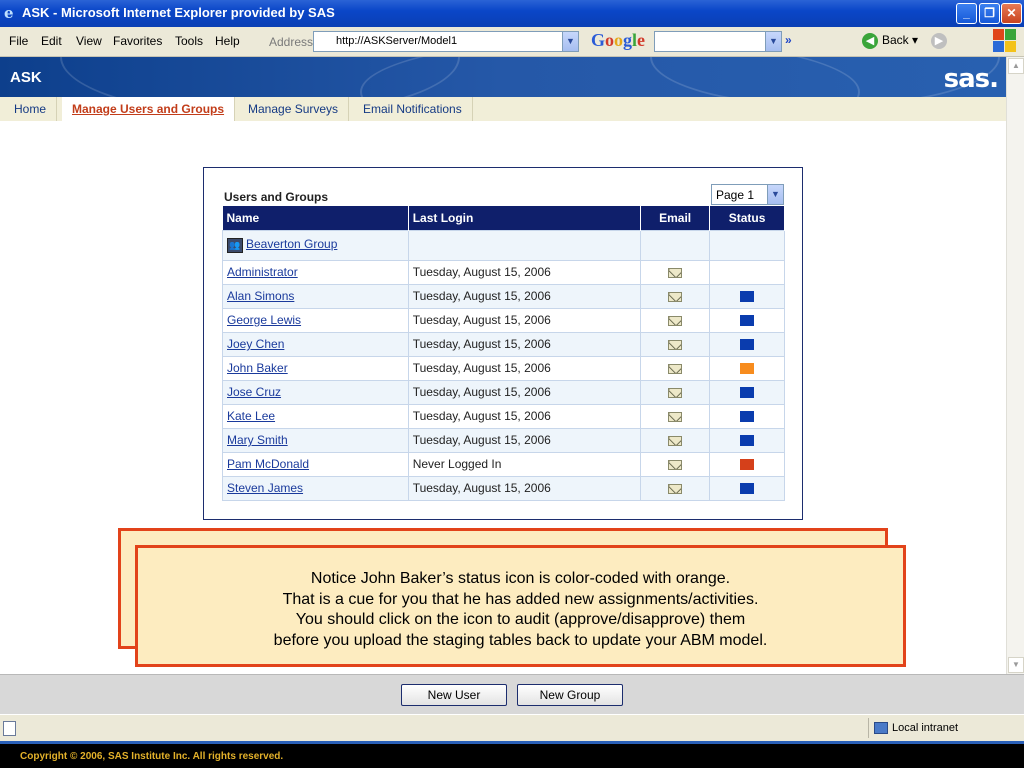 This screenshot has height=768, width=1024. Describe the element at coordinates (1016, 66) in the screenshot. I see `scroll-up-icon: ▲` at that location.